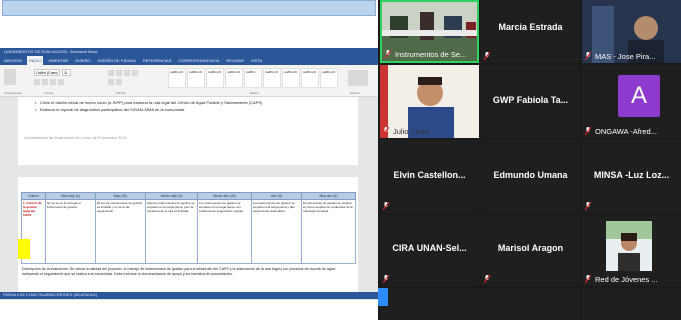 This screenshot has width=681, height=320. What do you see at coordinates (328, 196) in the screenshot?
I see `column-header: Muy alto (6)` at bounding box center [328, 196].